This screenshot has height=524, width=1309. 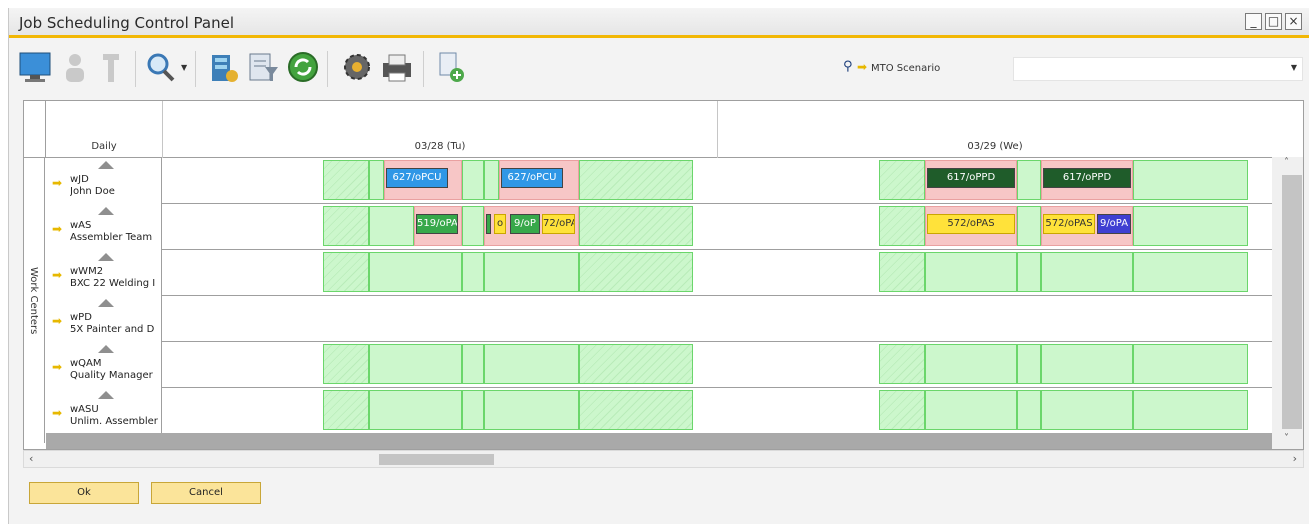 I want to click on binoculars-icon: ⚲, so click(x=848, y=66).